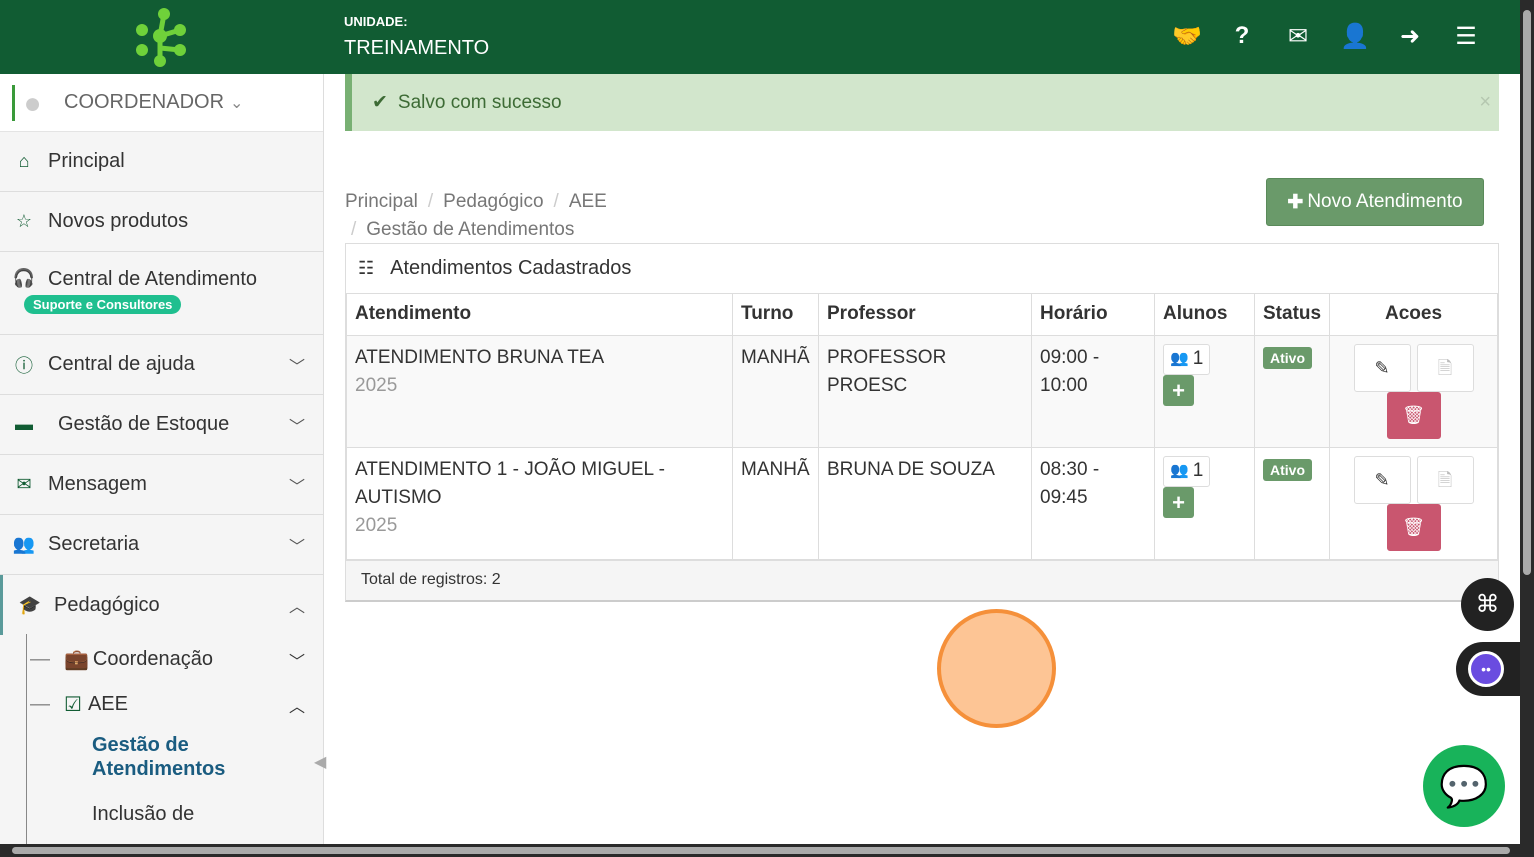 The height and width of the screenshot is (857, 1534). I want to click on sidebar-item-estoque: ▬ Gestão de Estoque ﹀, so click(161, 425).